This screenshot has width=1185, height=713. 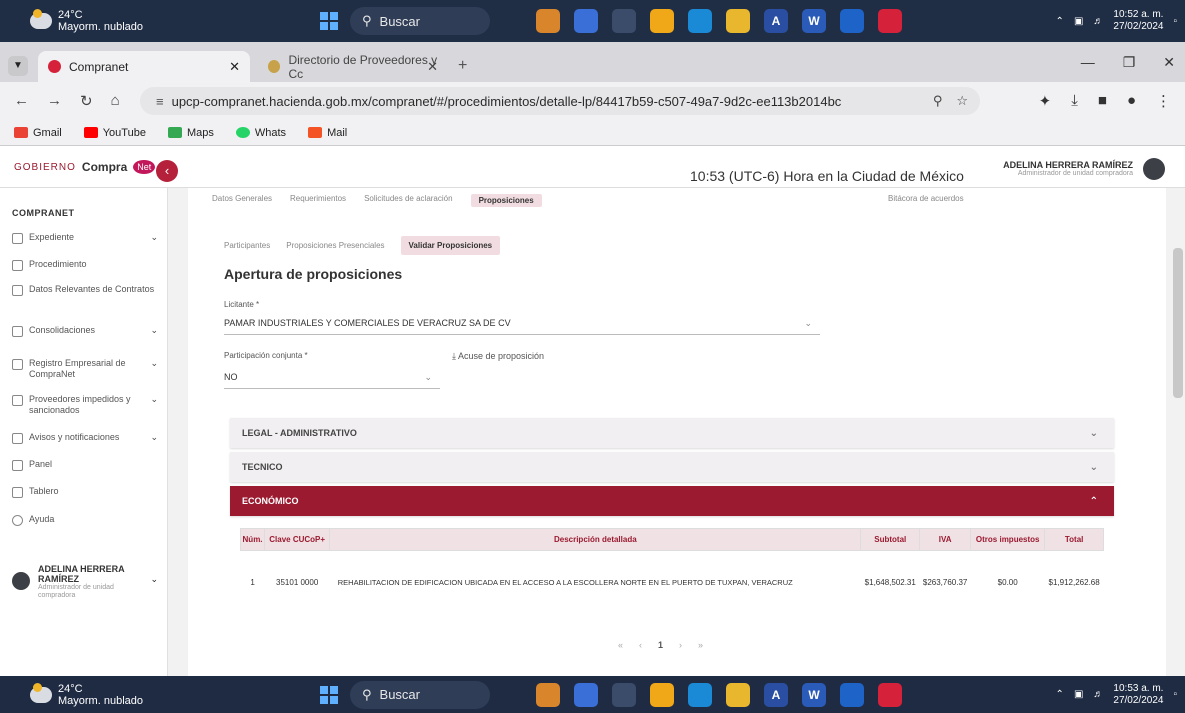 What do you see at coordinates (160, 101) in the screenshot?
I see `site-info-icon: ≡` at bounding box center [160, 101].